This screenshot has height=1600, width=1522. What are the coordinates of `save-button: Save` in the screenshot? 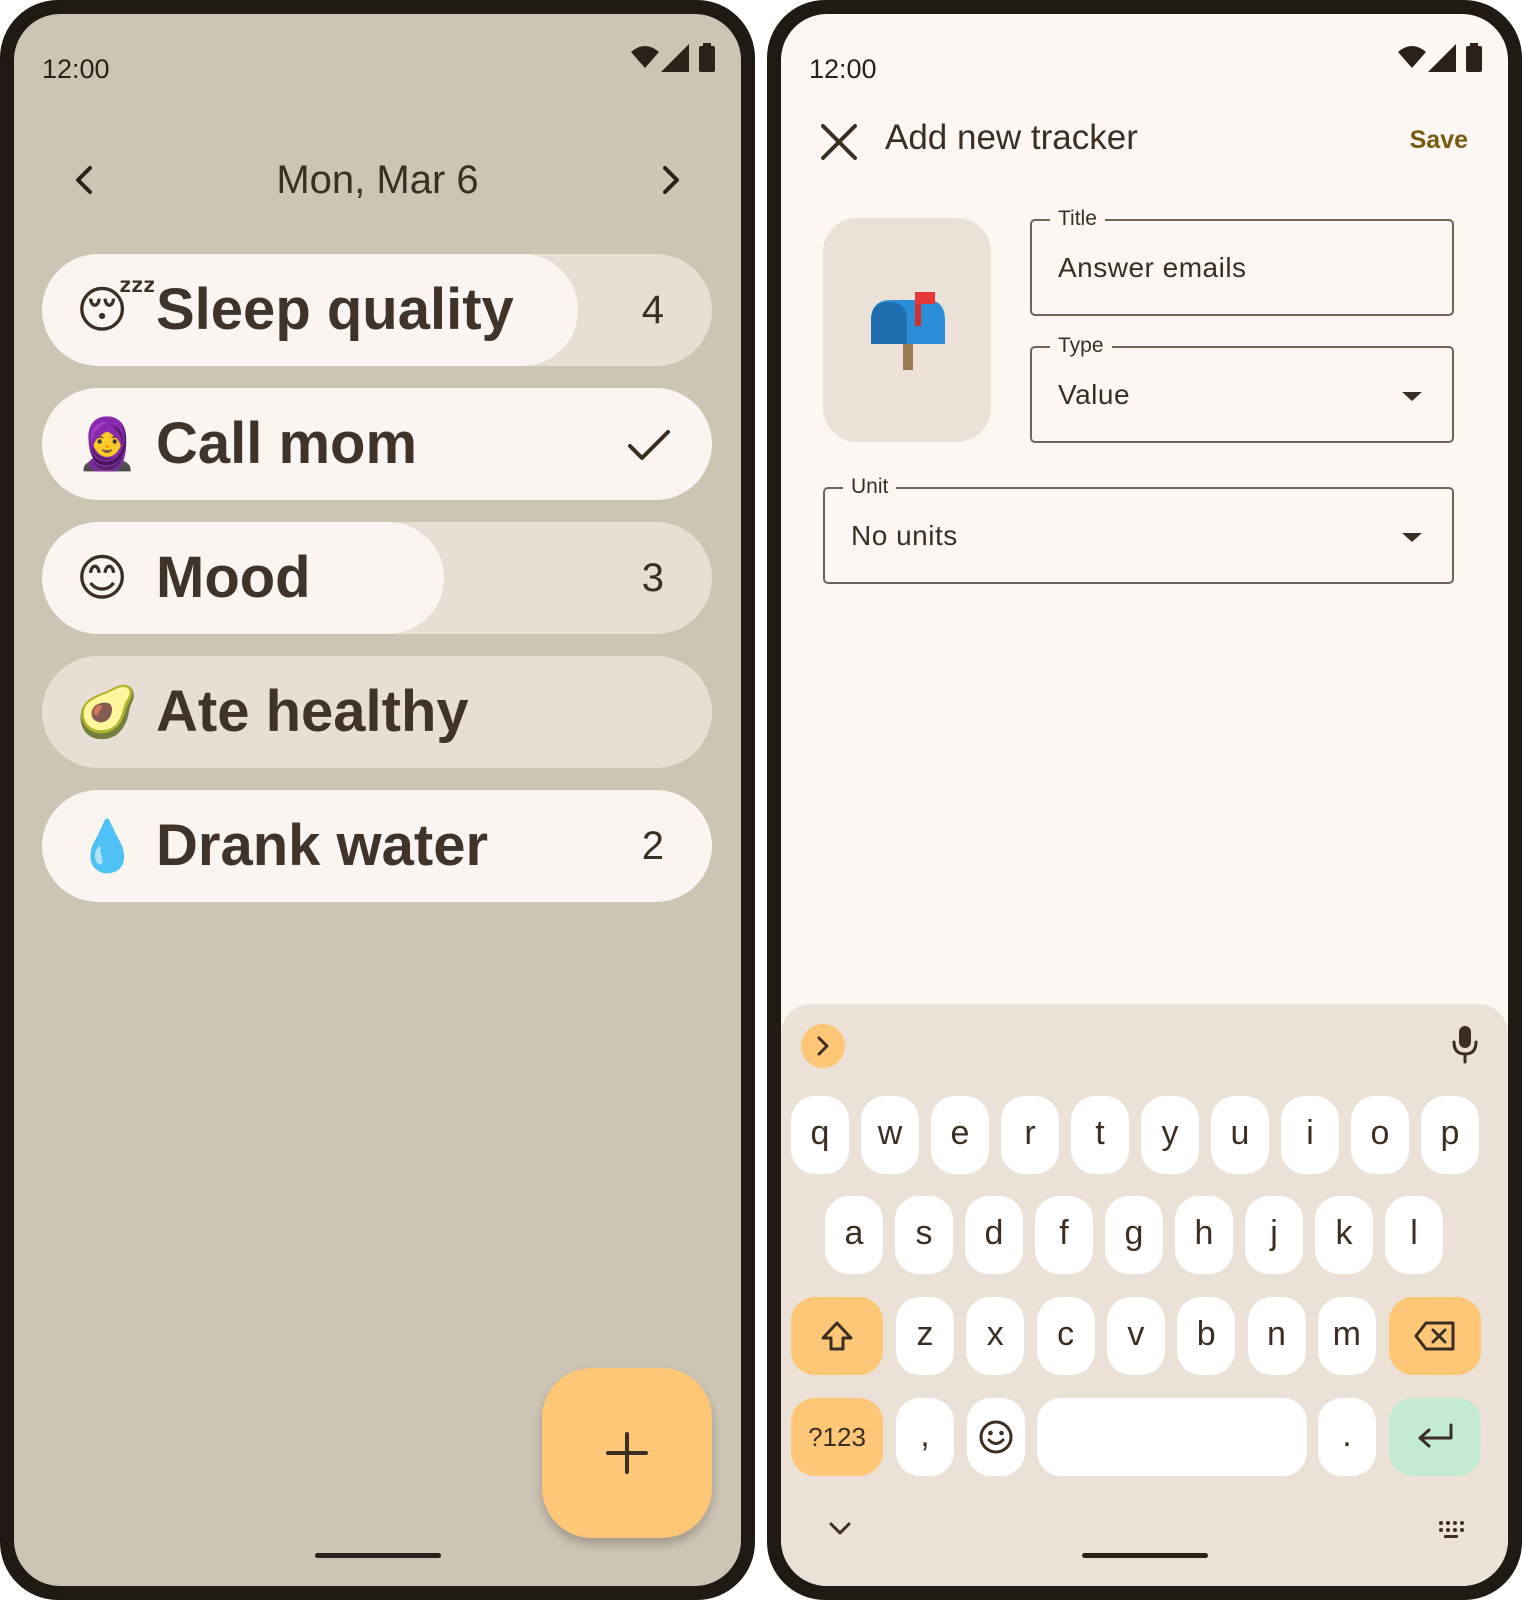 It's located at (1439, 140).